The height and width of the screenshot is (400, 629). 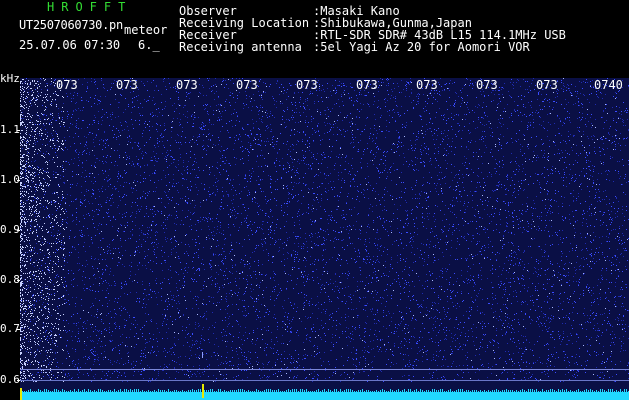 I want to click on file-name: UT2507060730.pn, so click(x=71, y=25).